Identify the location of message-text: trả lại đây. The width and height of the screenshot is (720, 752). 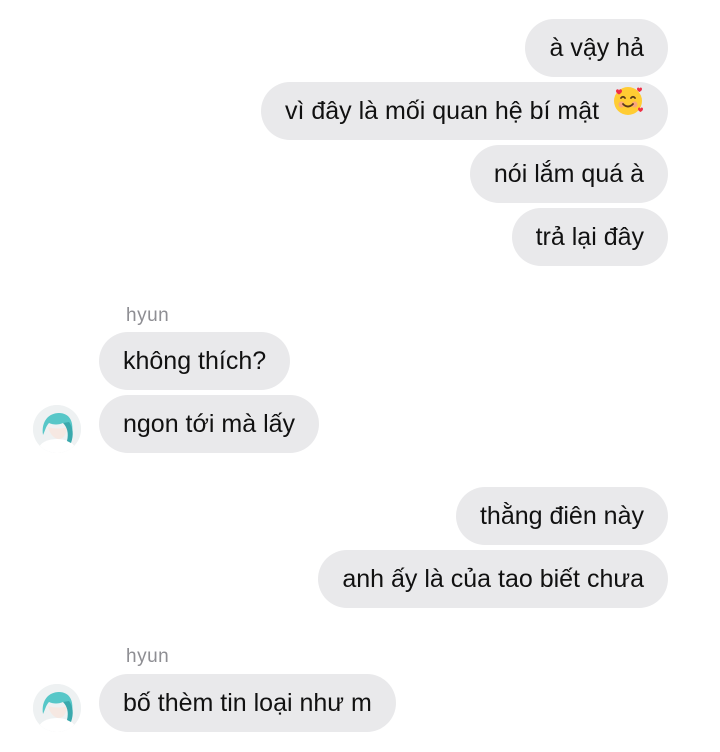
(589, 237).